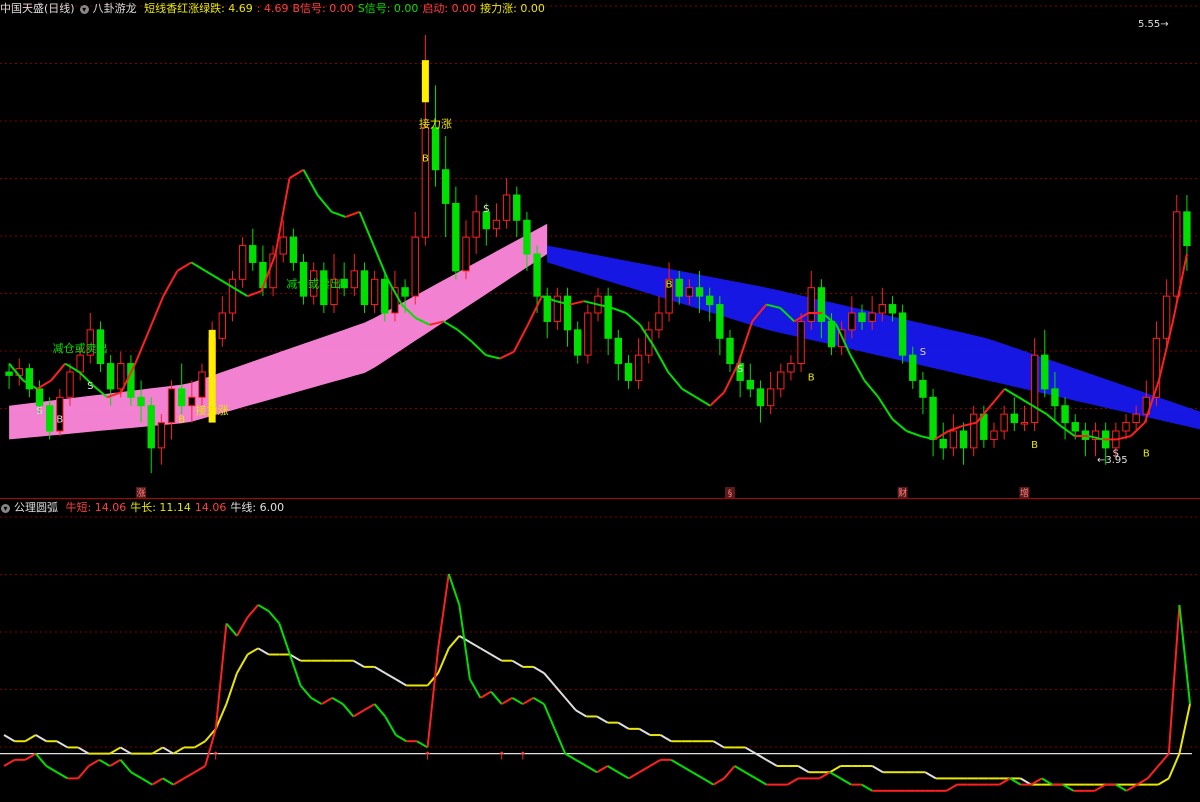  Describe the element at coordinates (512, 8) in the screenshot. I see `main-field-5: 接力涨: 0.00` at that location.